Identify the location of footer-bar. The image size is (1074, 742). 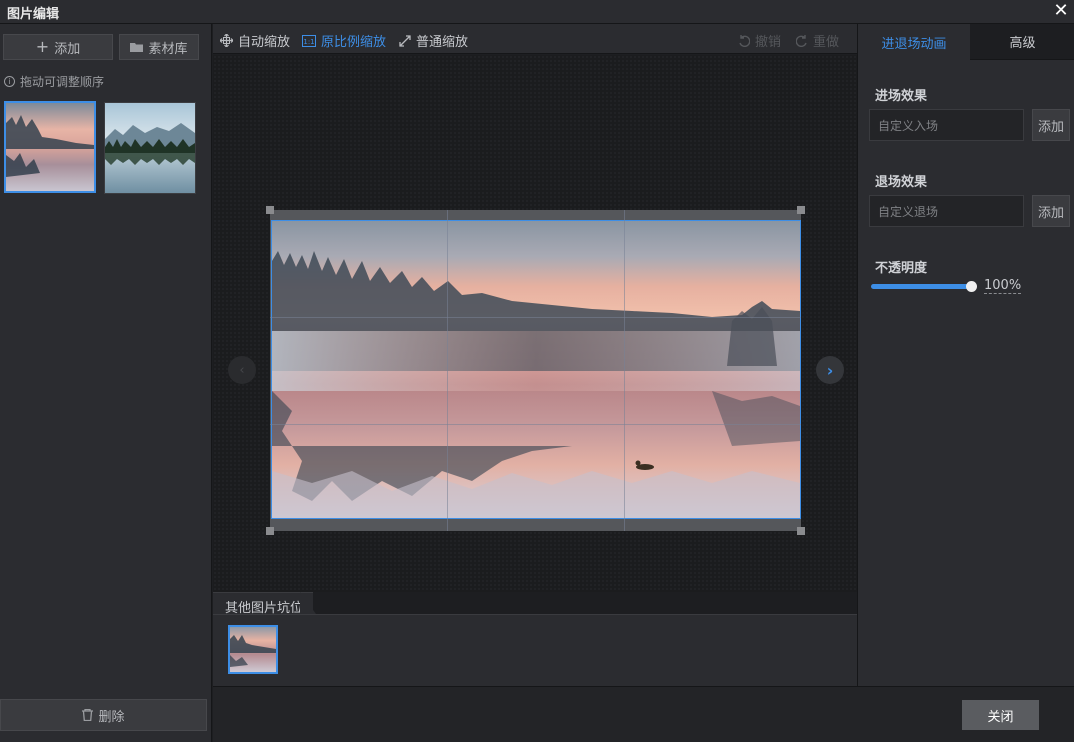
(643, 714).